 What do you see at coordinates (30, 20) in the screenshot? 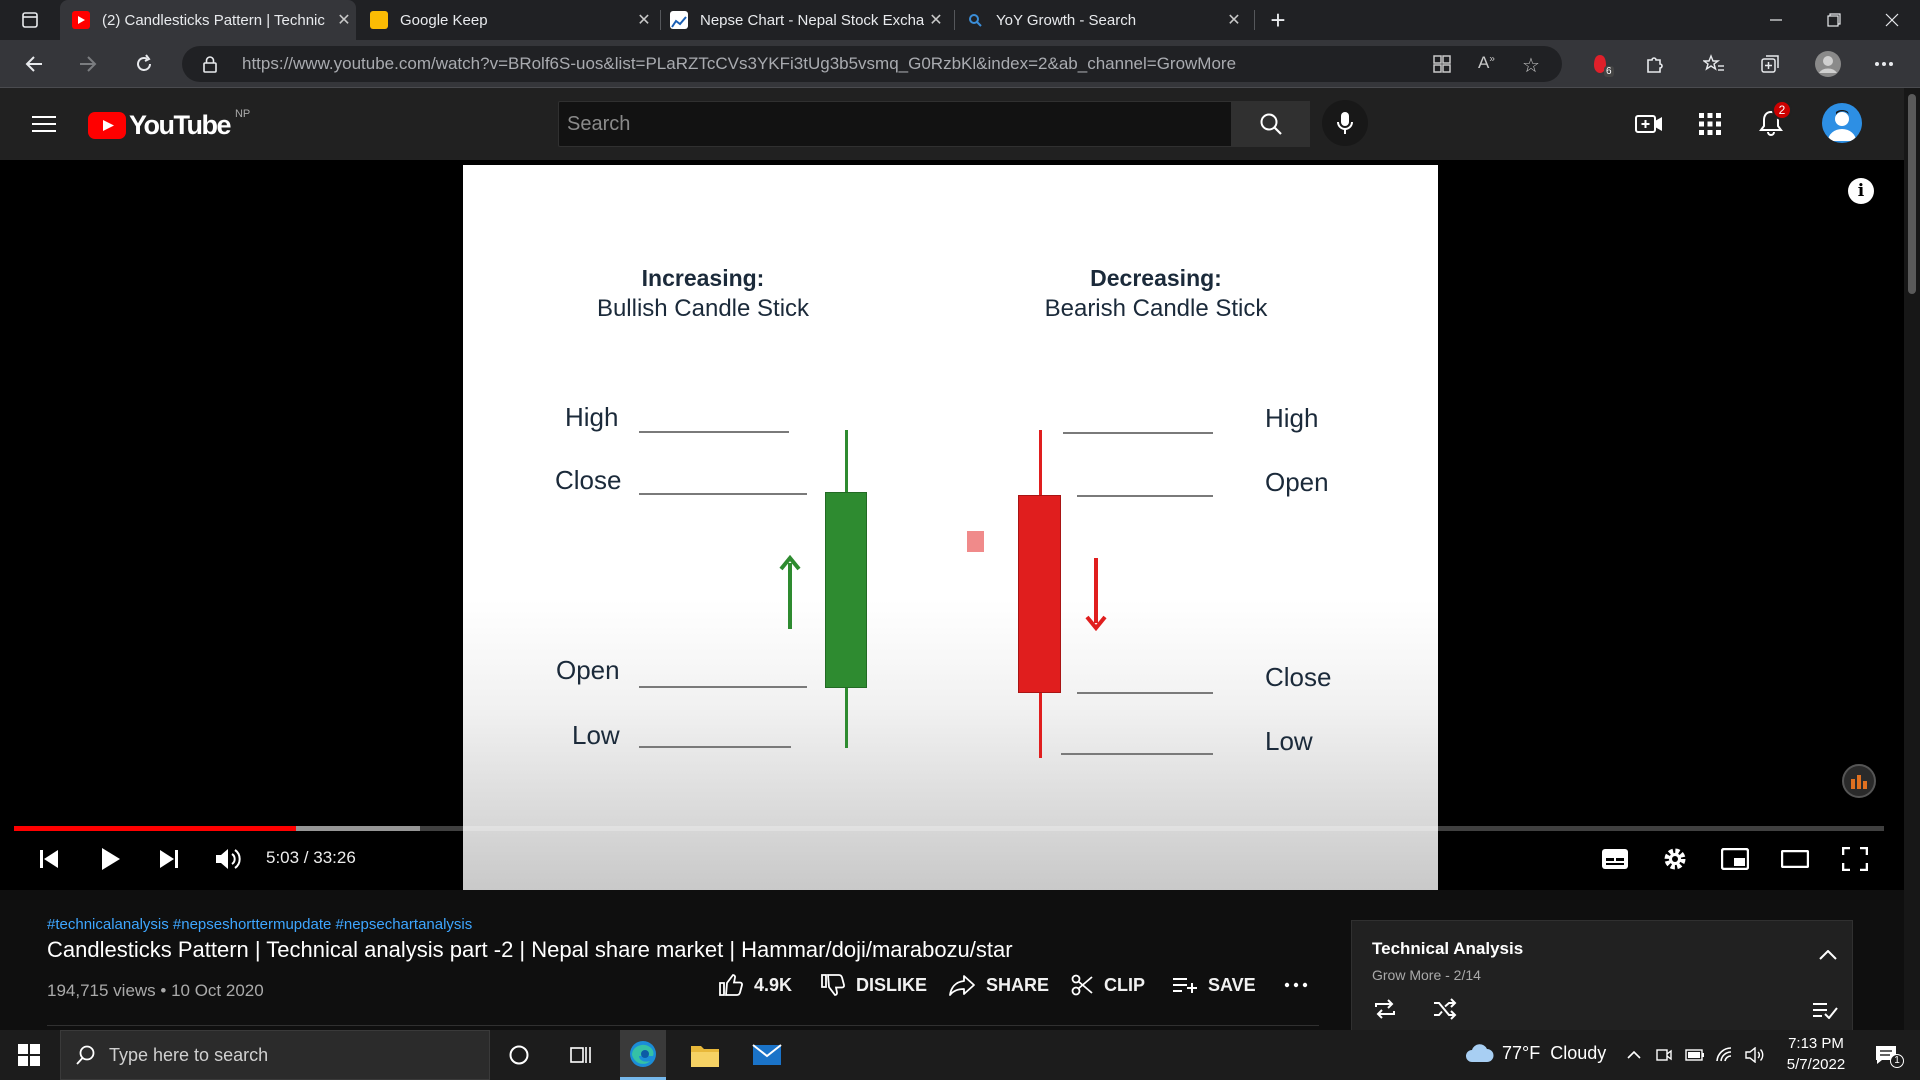
I see `tab-actions-icon` at bounding box center [30, 20].